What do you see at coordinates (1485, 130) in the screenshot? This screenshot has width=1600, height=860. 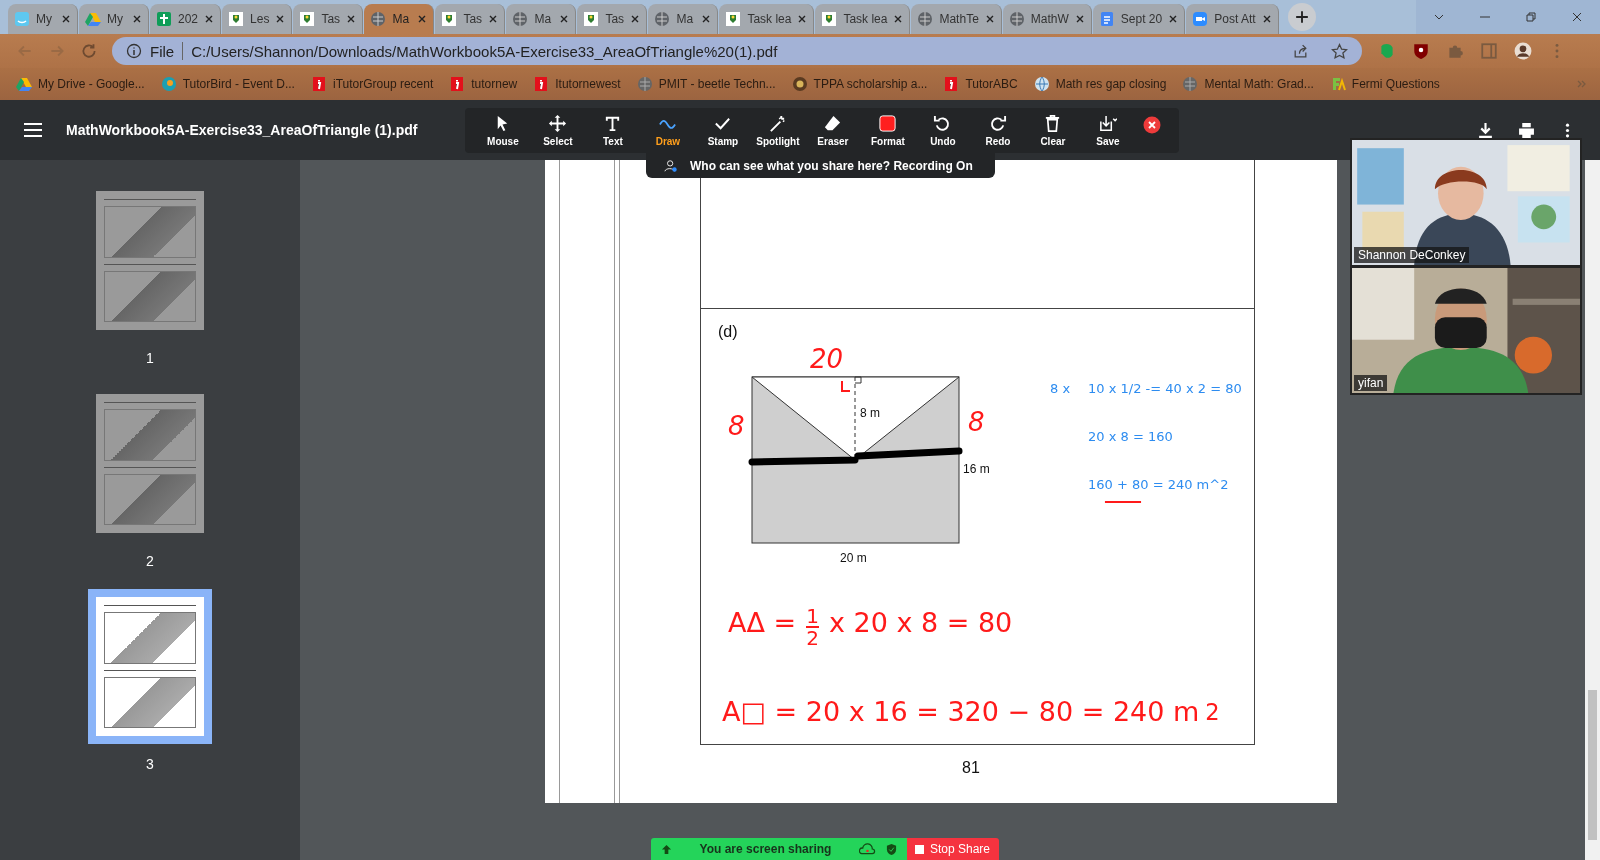 I see `download-icon` at bounding box center [1485, 130].